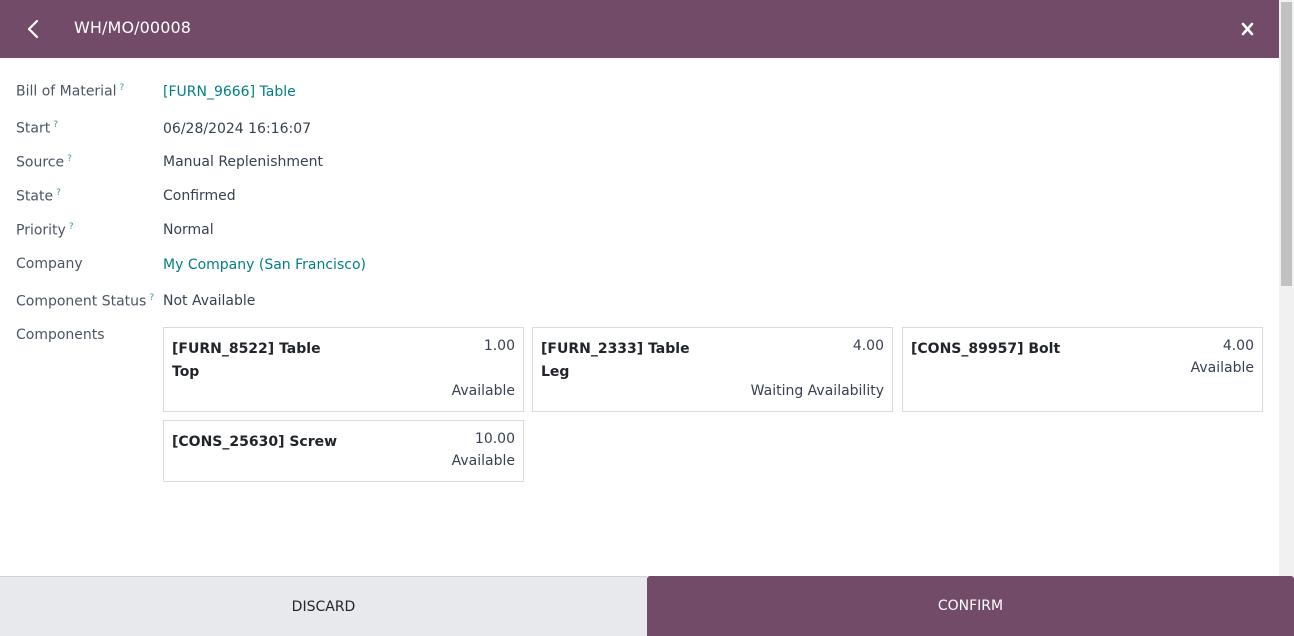 The width and height of the screenshot is (1294, 636). What do you see at coordinates (986, 349) in the screenshot?
I see `component-name: [CONS_89957] Bolt` at bounding box center [986, 349].